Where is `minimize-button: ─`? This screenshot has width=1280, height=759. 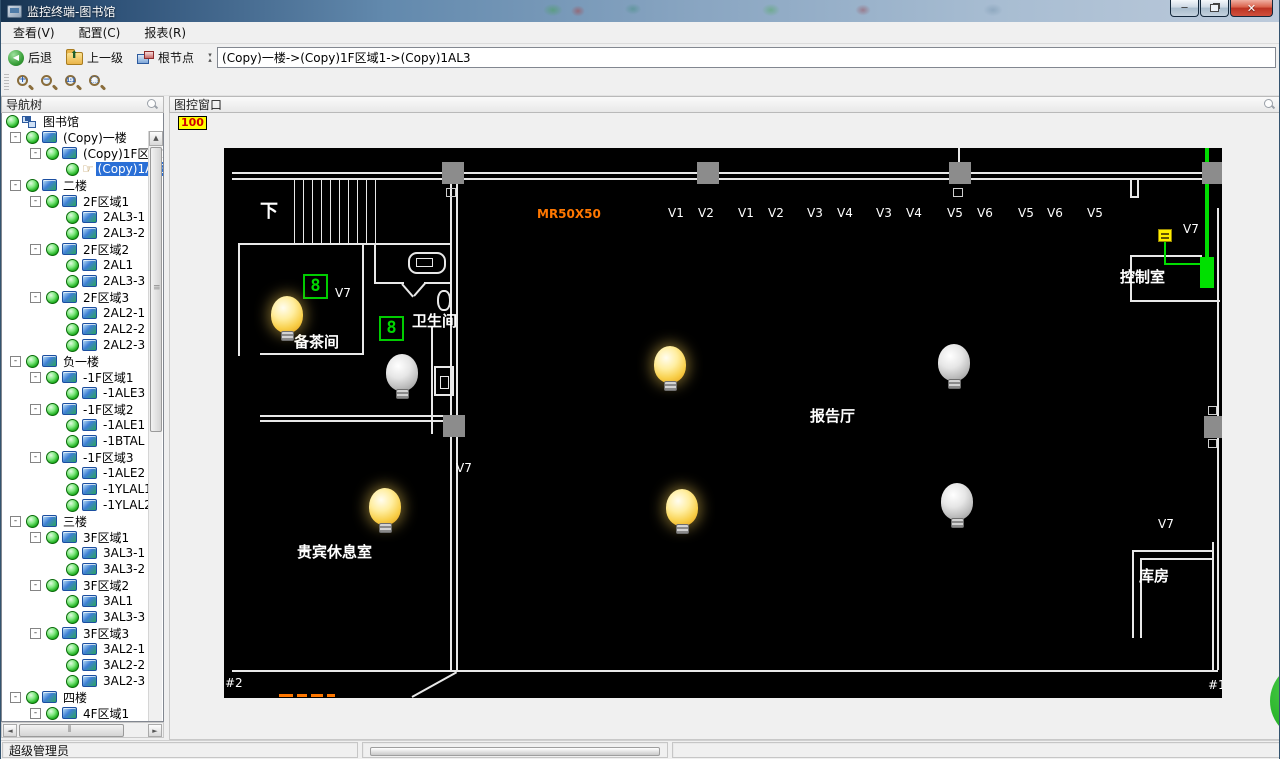
minimize-button: ─ is located at coordinates (1184, 8).